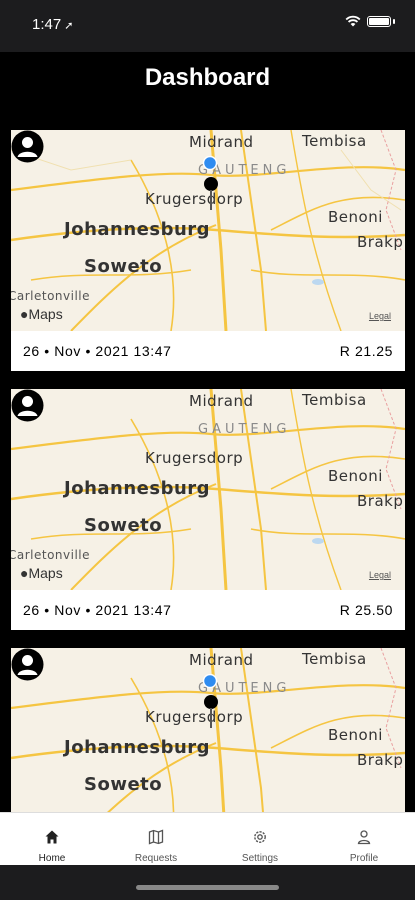 The height and width of the screenshot is (900, 415). Describe the element at coordinates (208, 351) in the screenshot. I see `trip-info-row: 26 • Nov • 2021 13:47 R 21.25` at that location.